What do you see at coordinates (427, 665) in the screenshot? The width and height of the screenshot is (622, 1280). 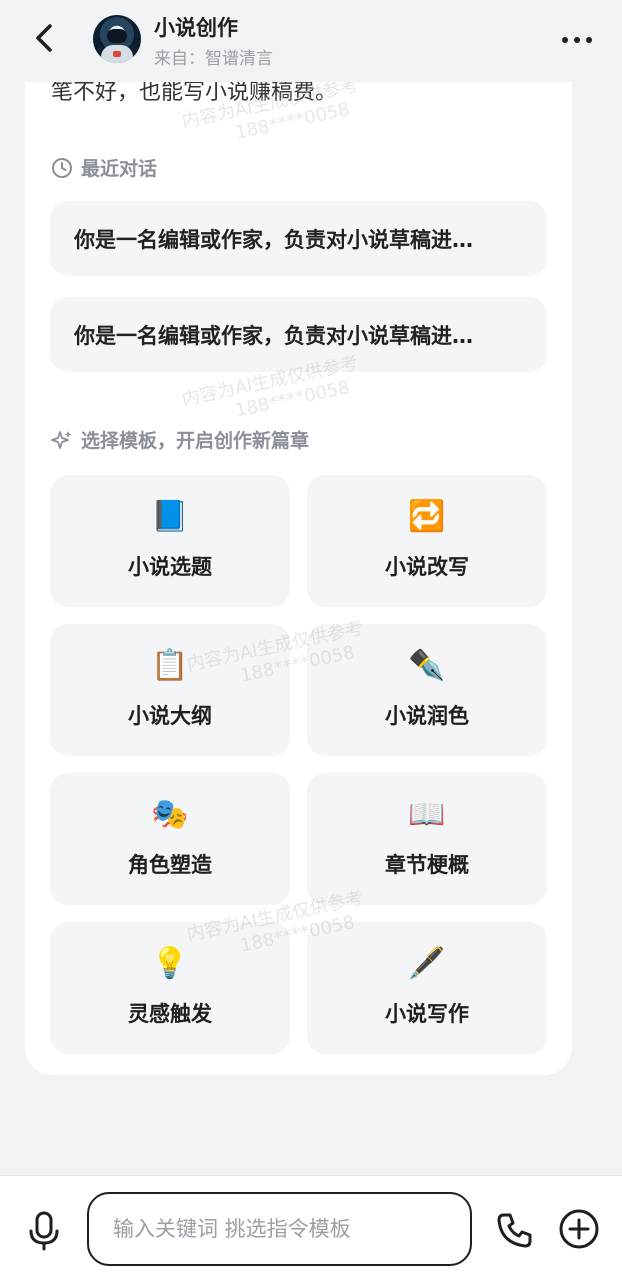 I see `fountain-pen-icon: ✒️` at bounding box center [427, 665].